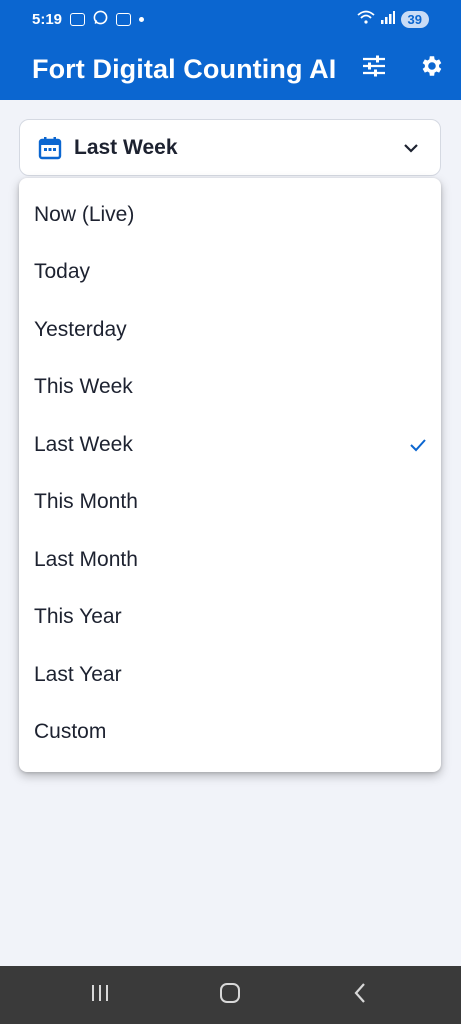  What do you see at coordinates (230, 503) in the screenshot?
I see `option-this-month: This Month` at bounding box center [230, 503].